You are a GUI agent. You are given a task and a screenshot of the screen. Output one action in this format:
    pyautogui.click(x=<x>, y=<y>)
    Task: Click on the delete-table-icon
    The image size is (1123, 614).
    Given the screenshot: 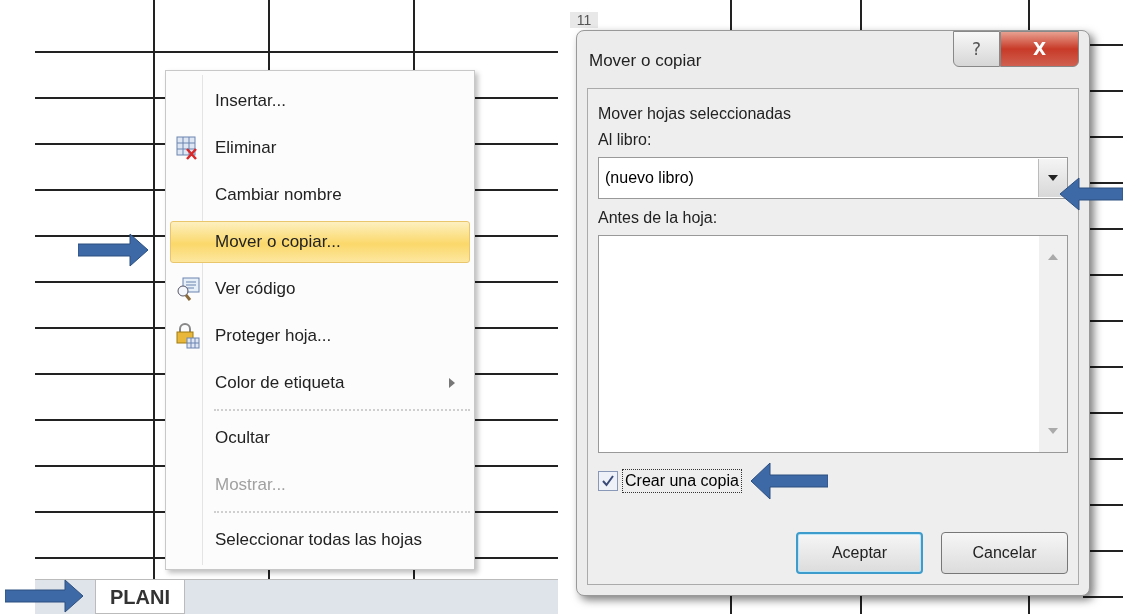 What is the action you would take?
    pyautogui.click(x=187, y=147)
    